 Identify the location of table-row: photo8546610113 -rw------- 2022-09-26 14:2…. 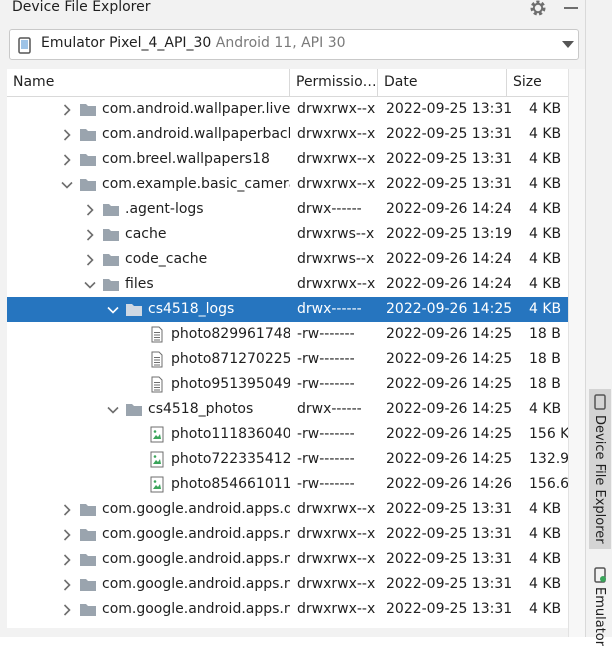
(287, 484).